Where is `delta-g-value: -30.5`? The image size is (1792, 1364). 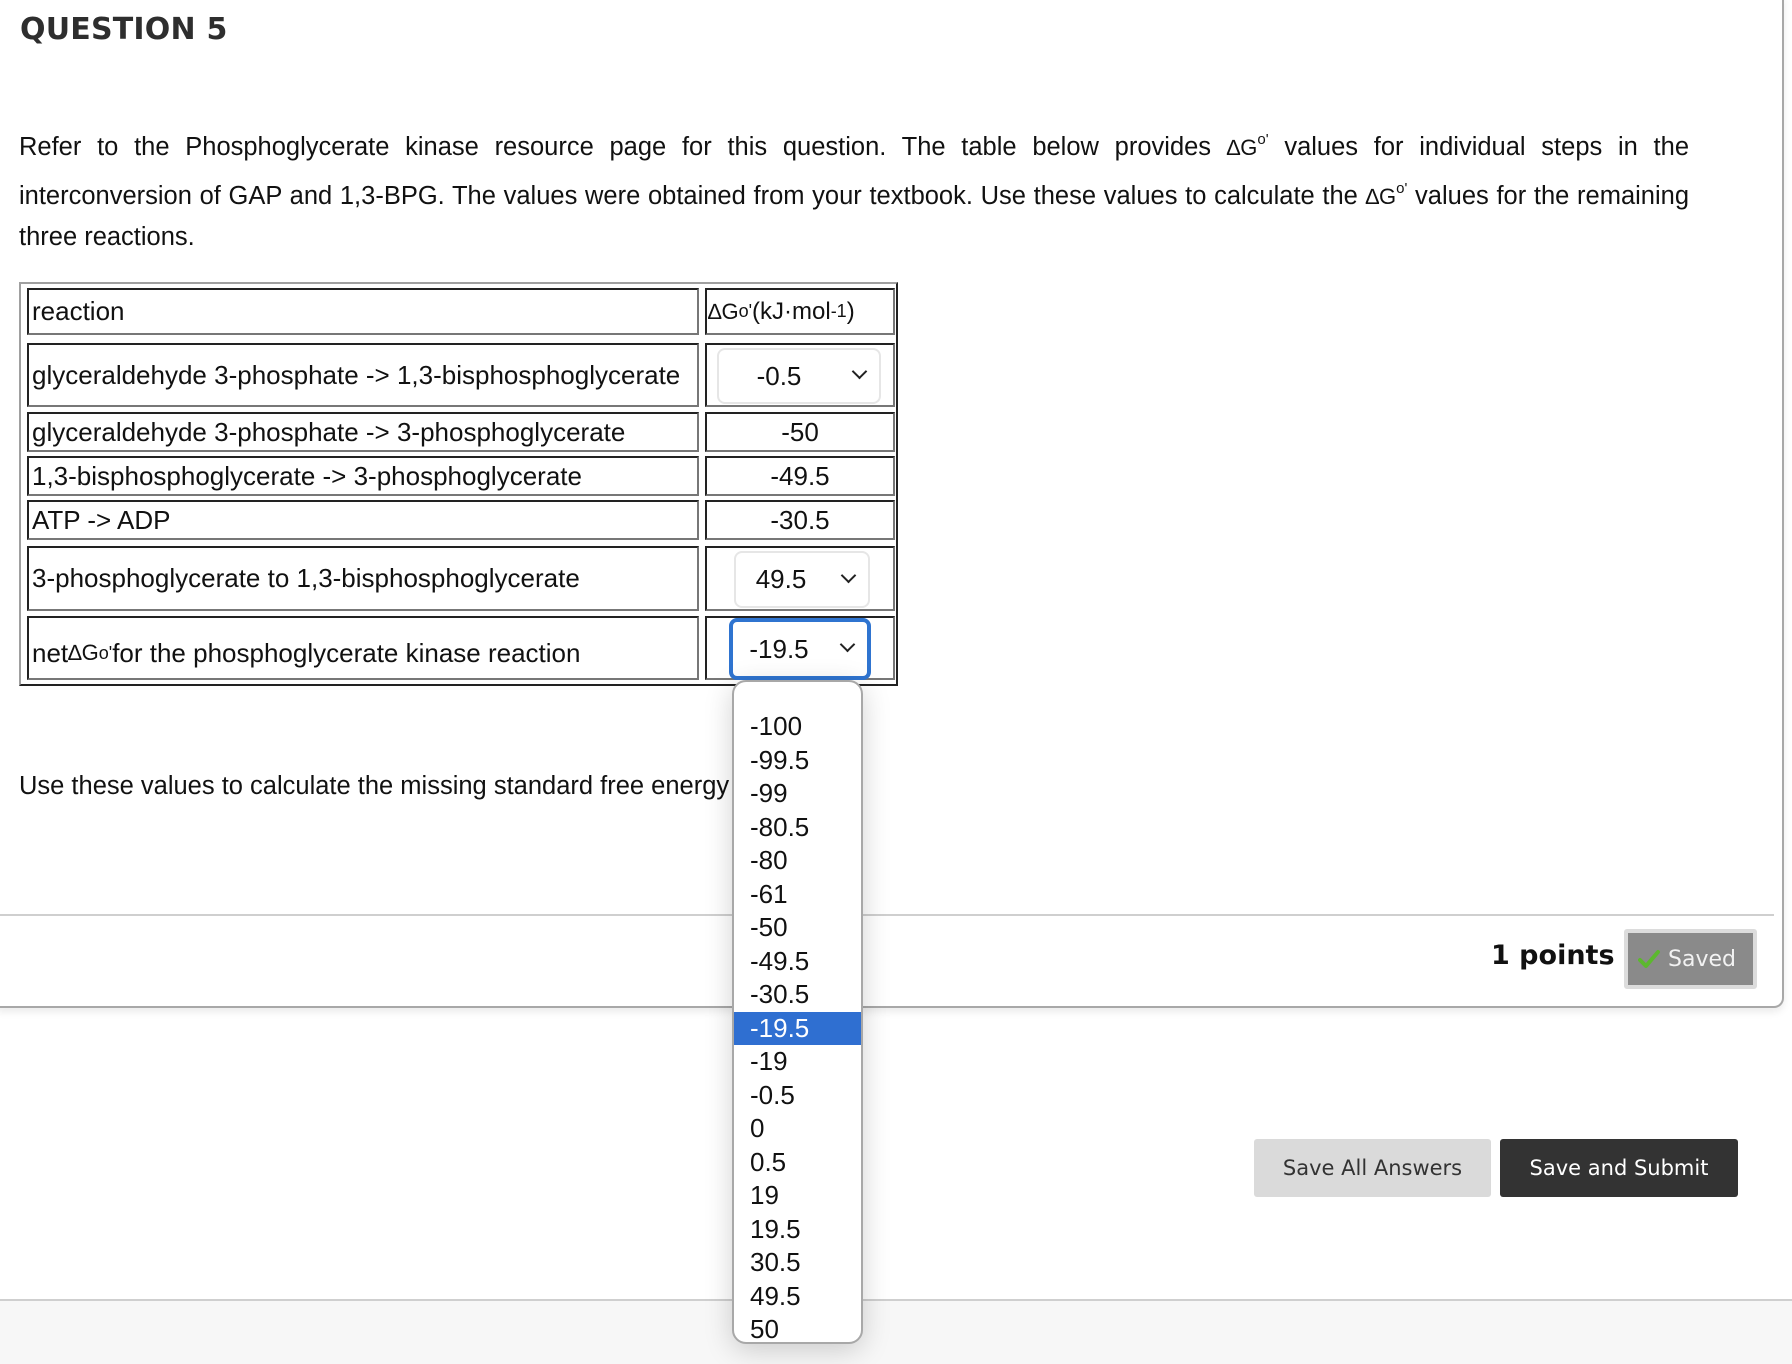 delta-g-value: -30.5 is located at coordinates (800, 519).